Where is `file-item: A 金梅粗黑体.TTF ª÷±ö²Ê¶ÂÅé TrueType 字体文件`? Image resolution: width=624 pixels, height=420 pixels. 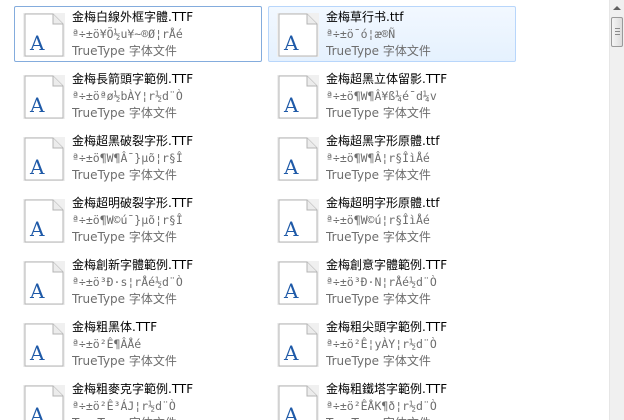 file-item: A 金梅粗黑体.TTF ª÷±ö²Ê¶ÂÅé TrueType 字体文件 is located at coordinates (138, 344).